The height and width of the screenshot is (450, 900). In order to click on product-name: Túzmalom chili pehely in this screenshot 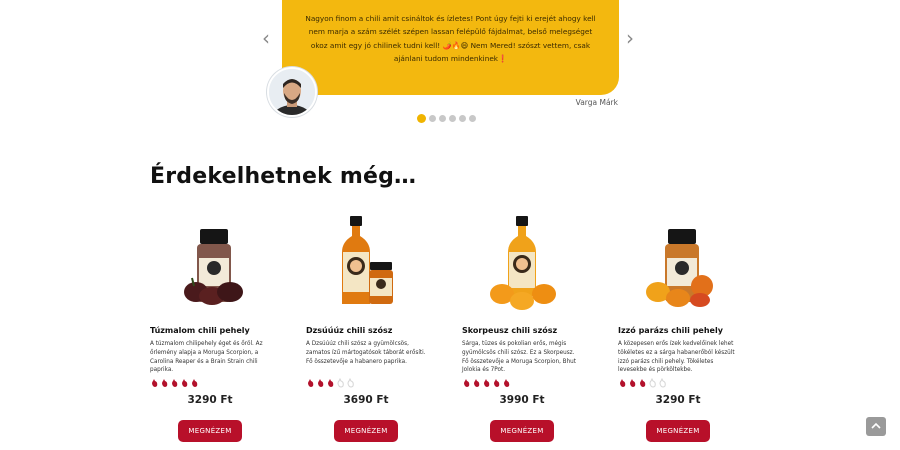, I will do `click(210, 330)`.